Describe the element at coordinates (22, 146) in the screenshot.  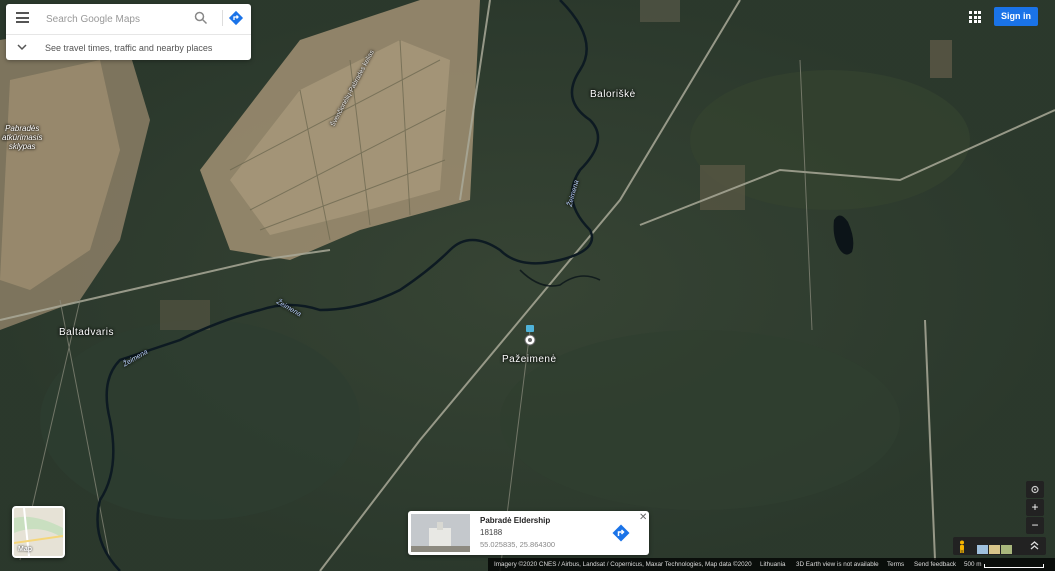
I see `area-label-line: sklypas` at that location.